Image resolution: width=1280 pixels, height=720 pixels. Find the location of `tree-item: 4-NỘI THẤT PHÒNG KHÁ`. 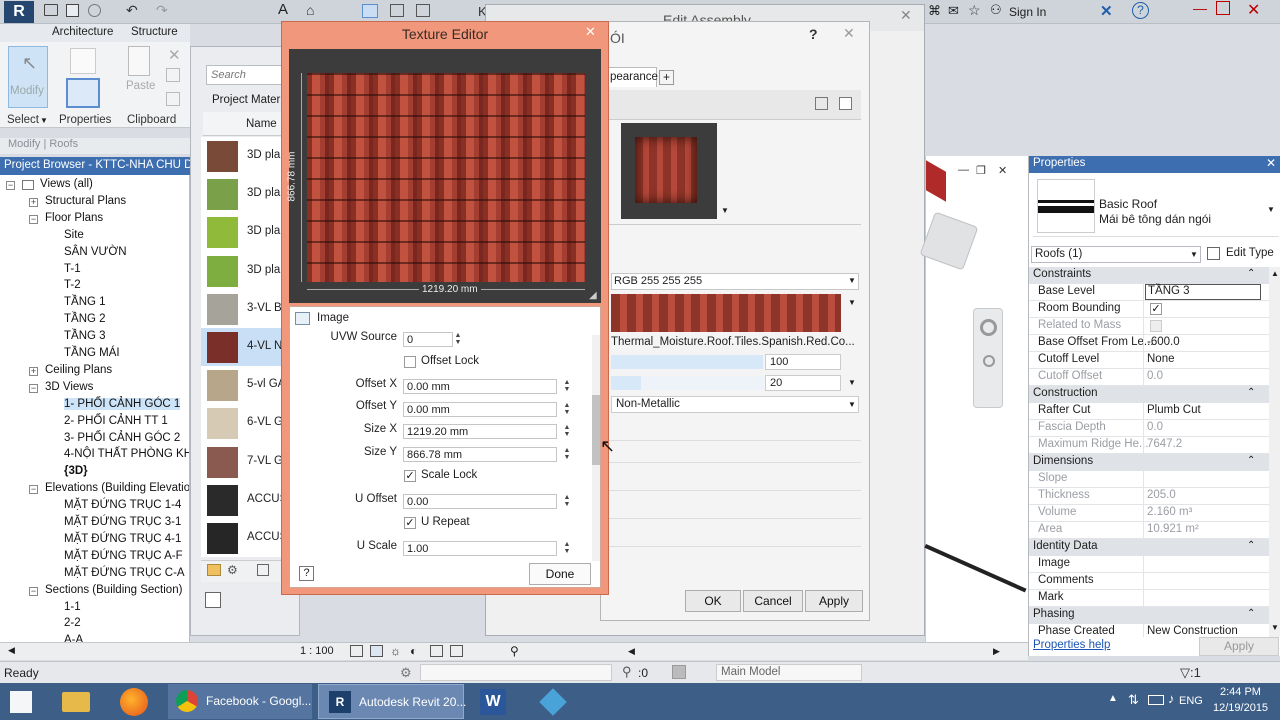

tree-item: 4-NỘI THẤT PHÒNG KHÁ is located at coordinates (126, 454).